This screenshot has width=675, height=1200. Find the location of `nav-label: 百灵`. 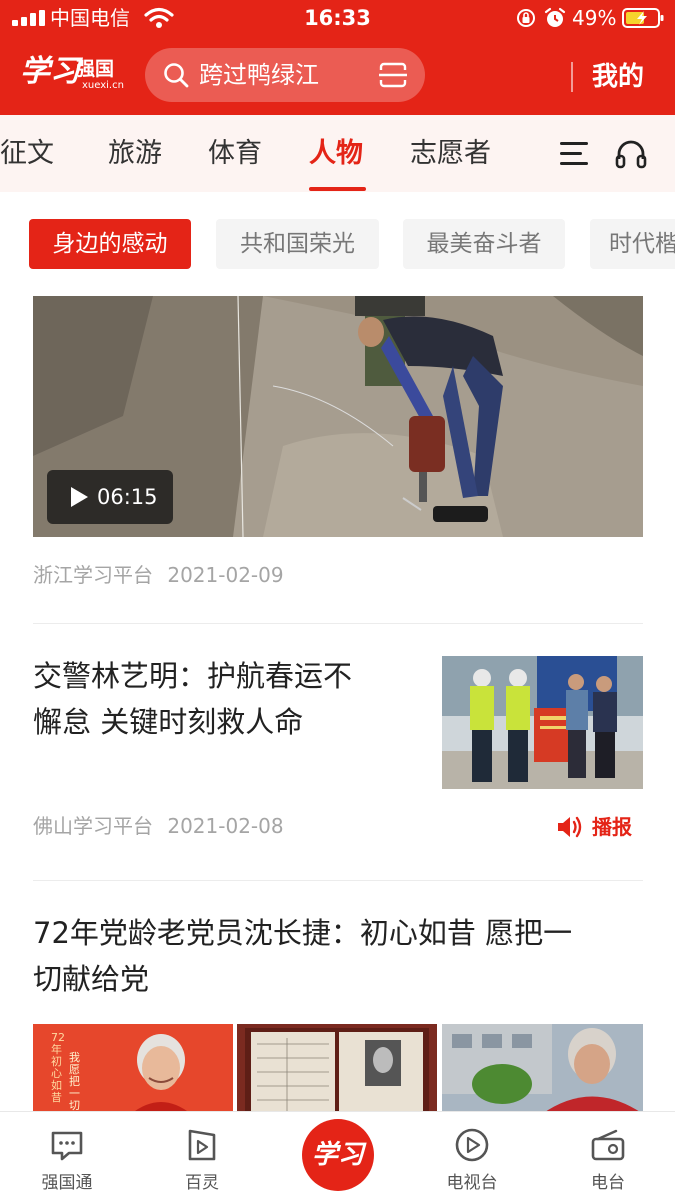

nav-label: 百灵 is located at coordinates (202, 1183).